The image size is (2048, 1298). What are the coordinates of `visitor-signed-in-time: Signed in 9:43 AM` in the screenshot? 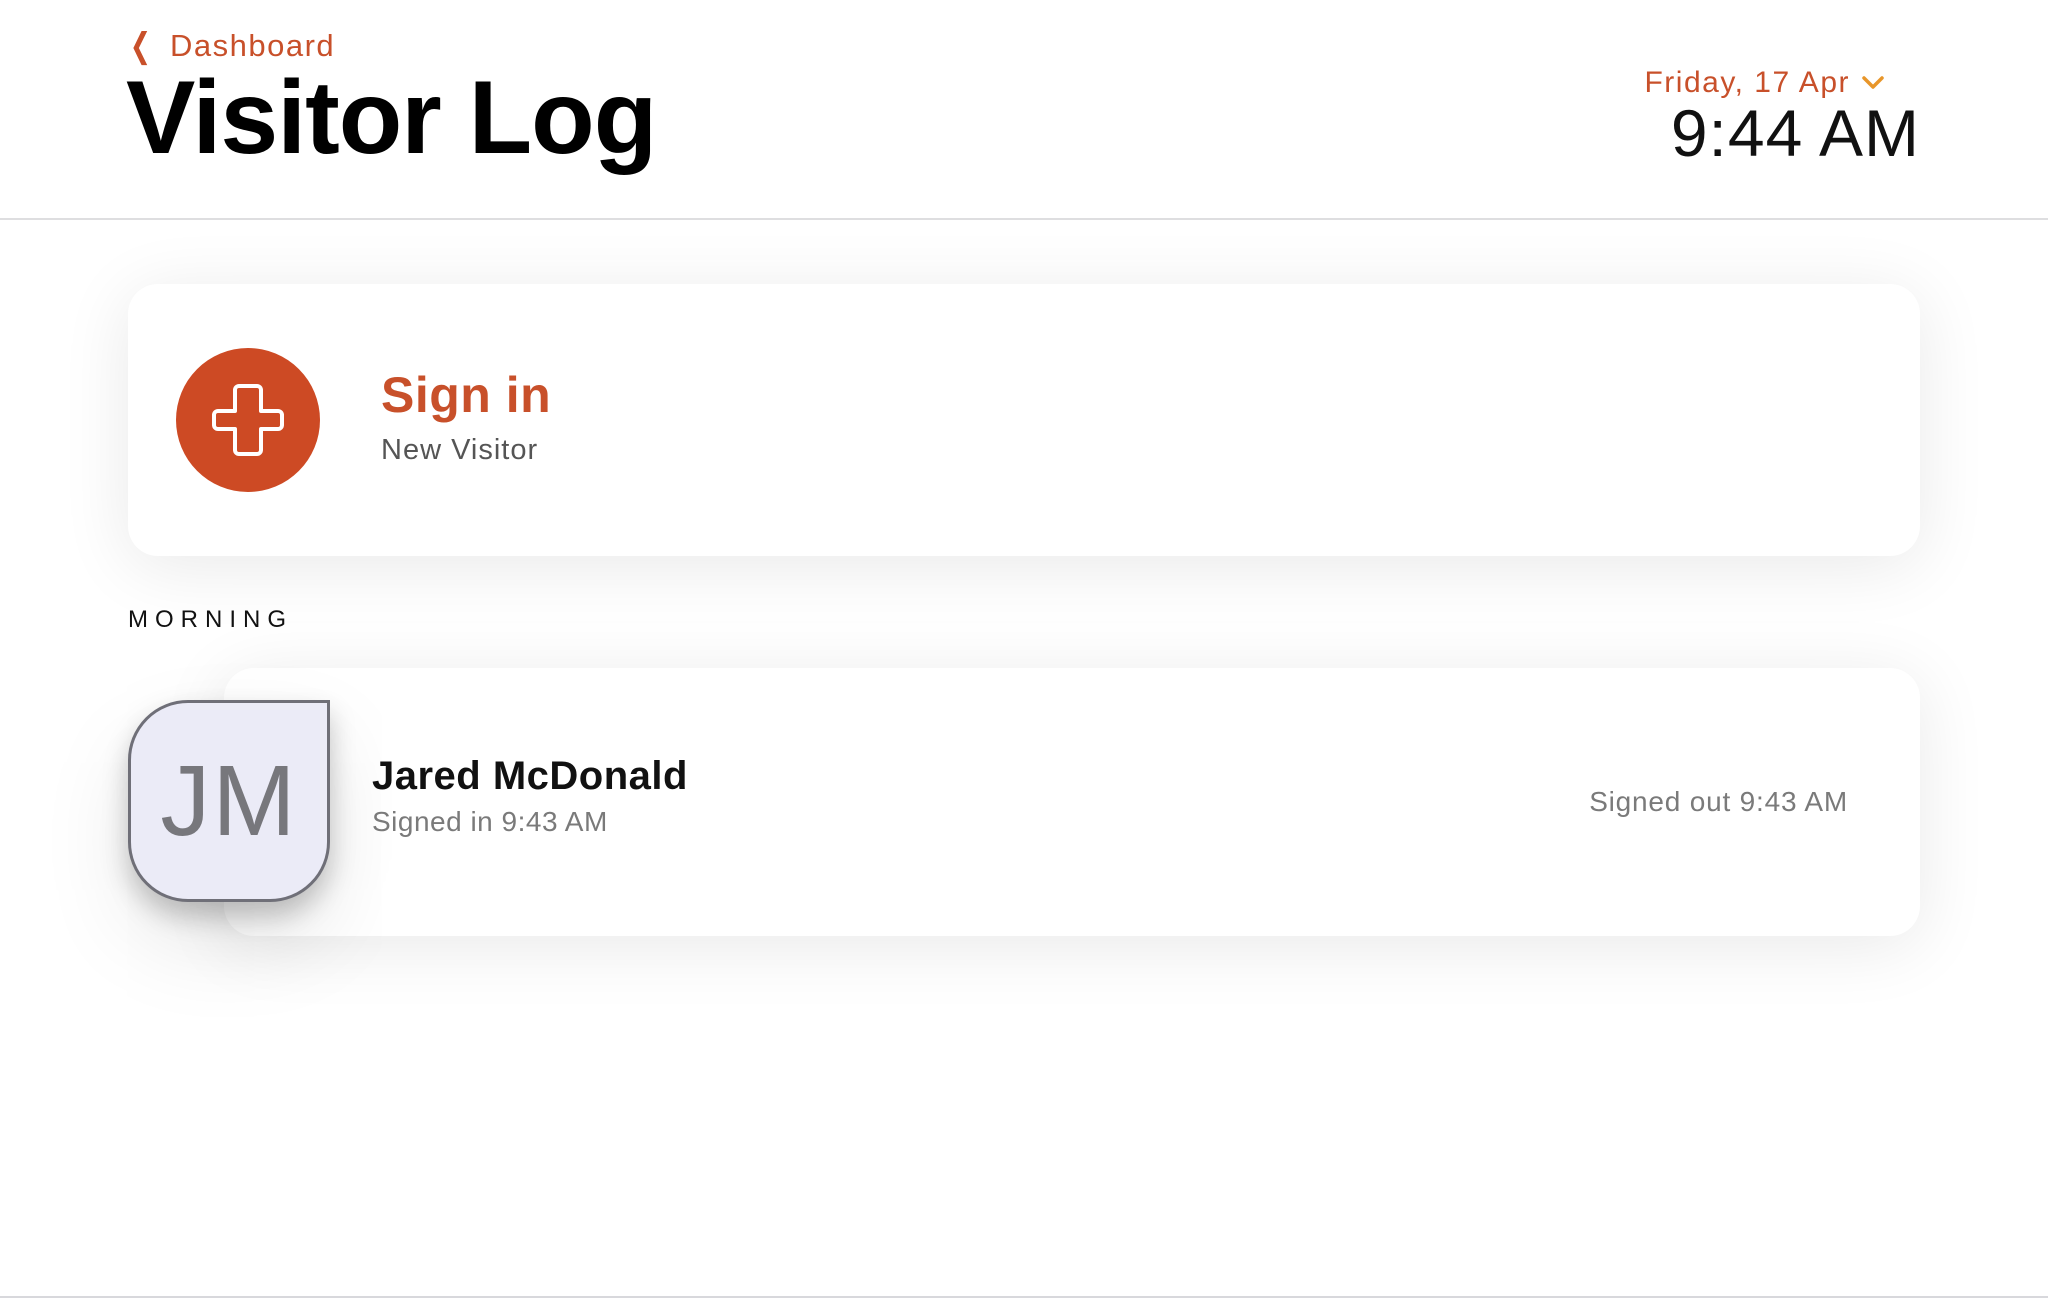 It's located at (490, 821).